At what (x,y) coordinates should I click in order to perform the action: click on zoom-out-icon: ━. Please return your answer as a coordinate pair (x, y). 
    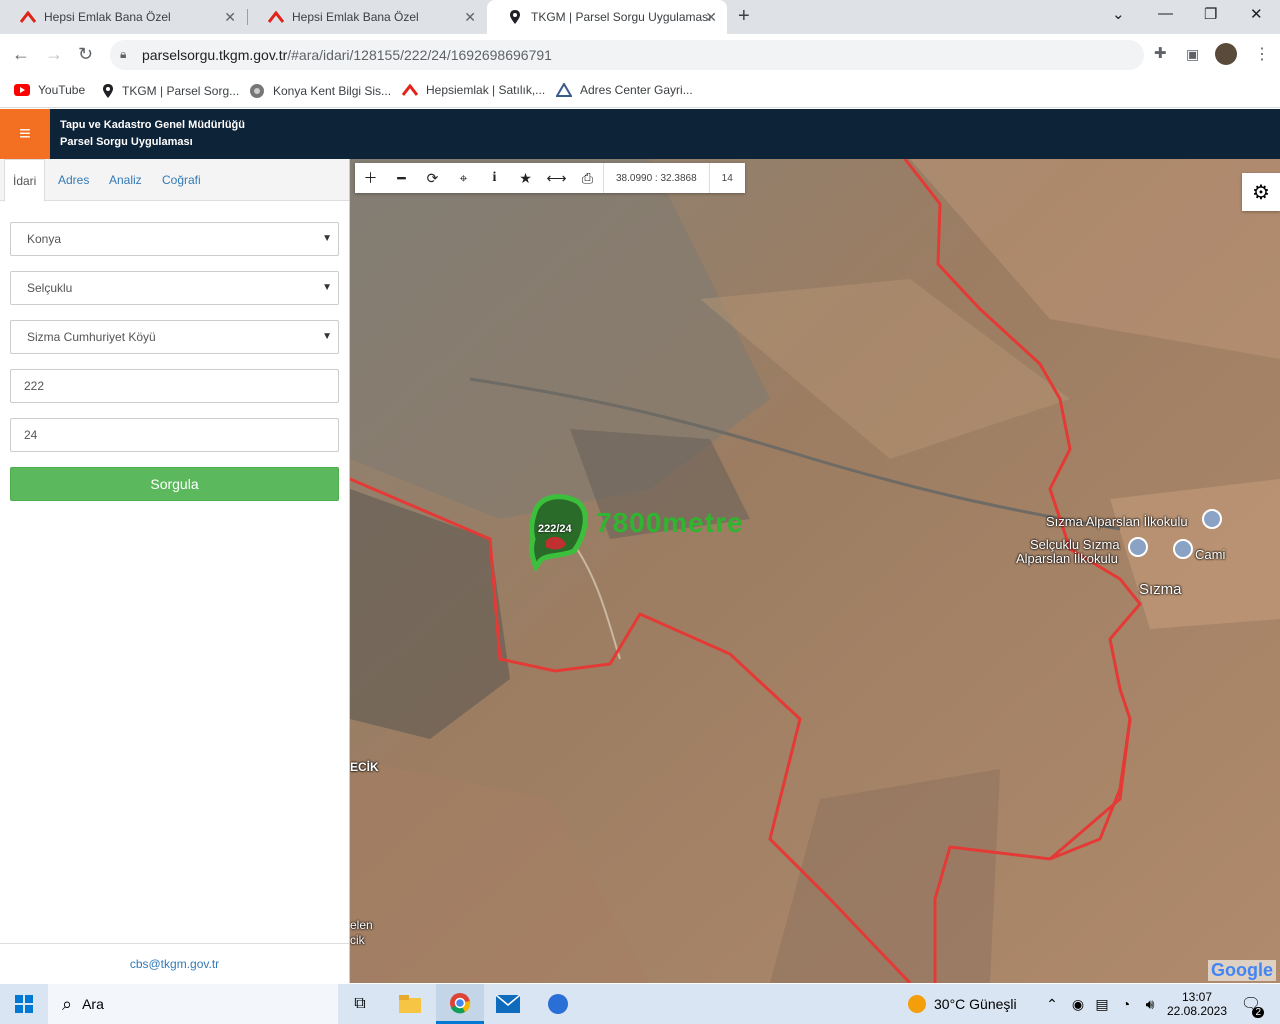
    Looking at the image, I should click on (401, 178).